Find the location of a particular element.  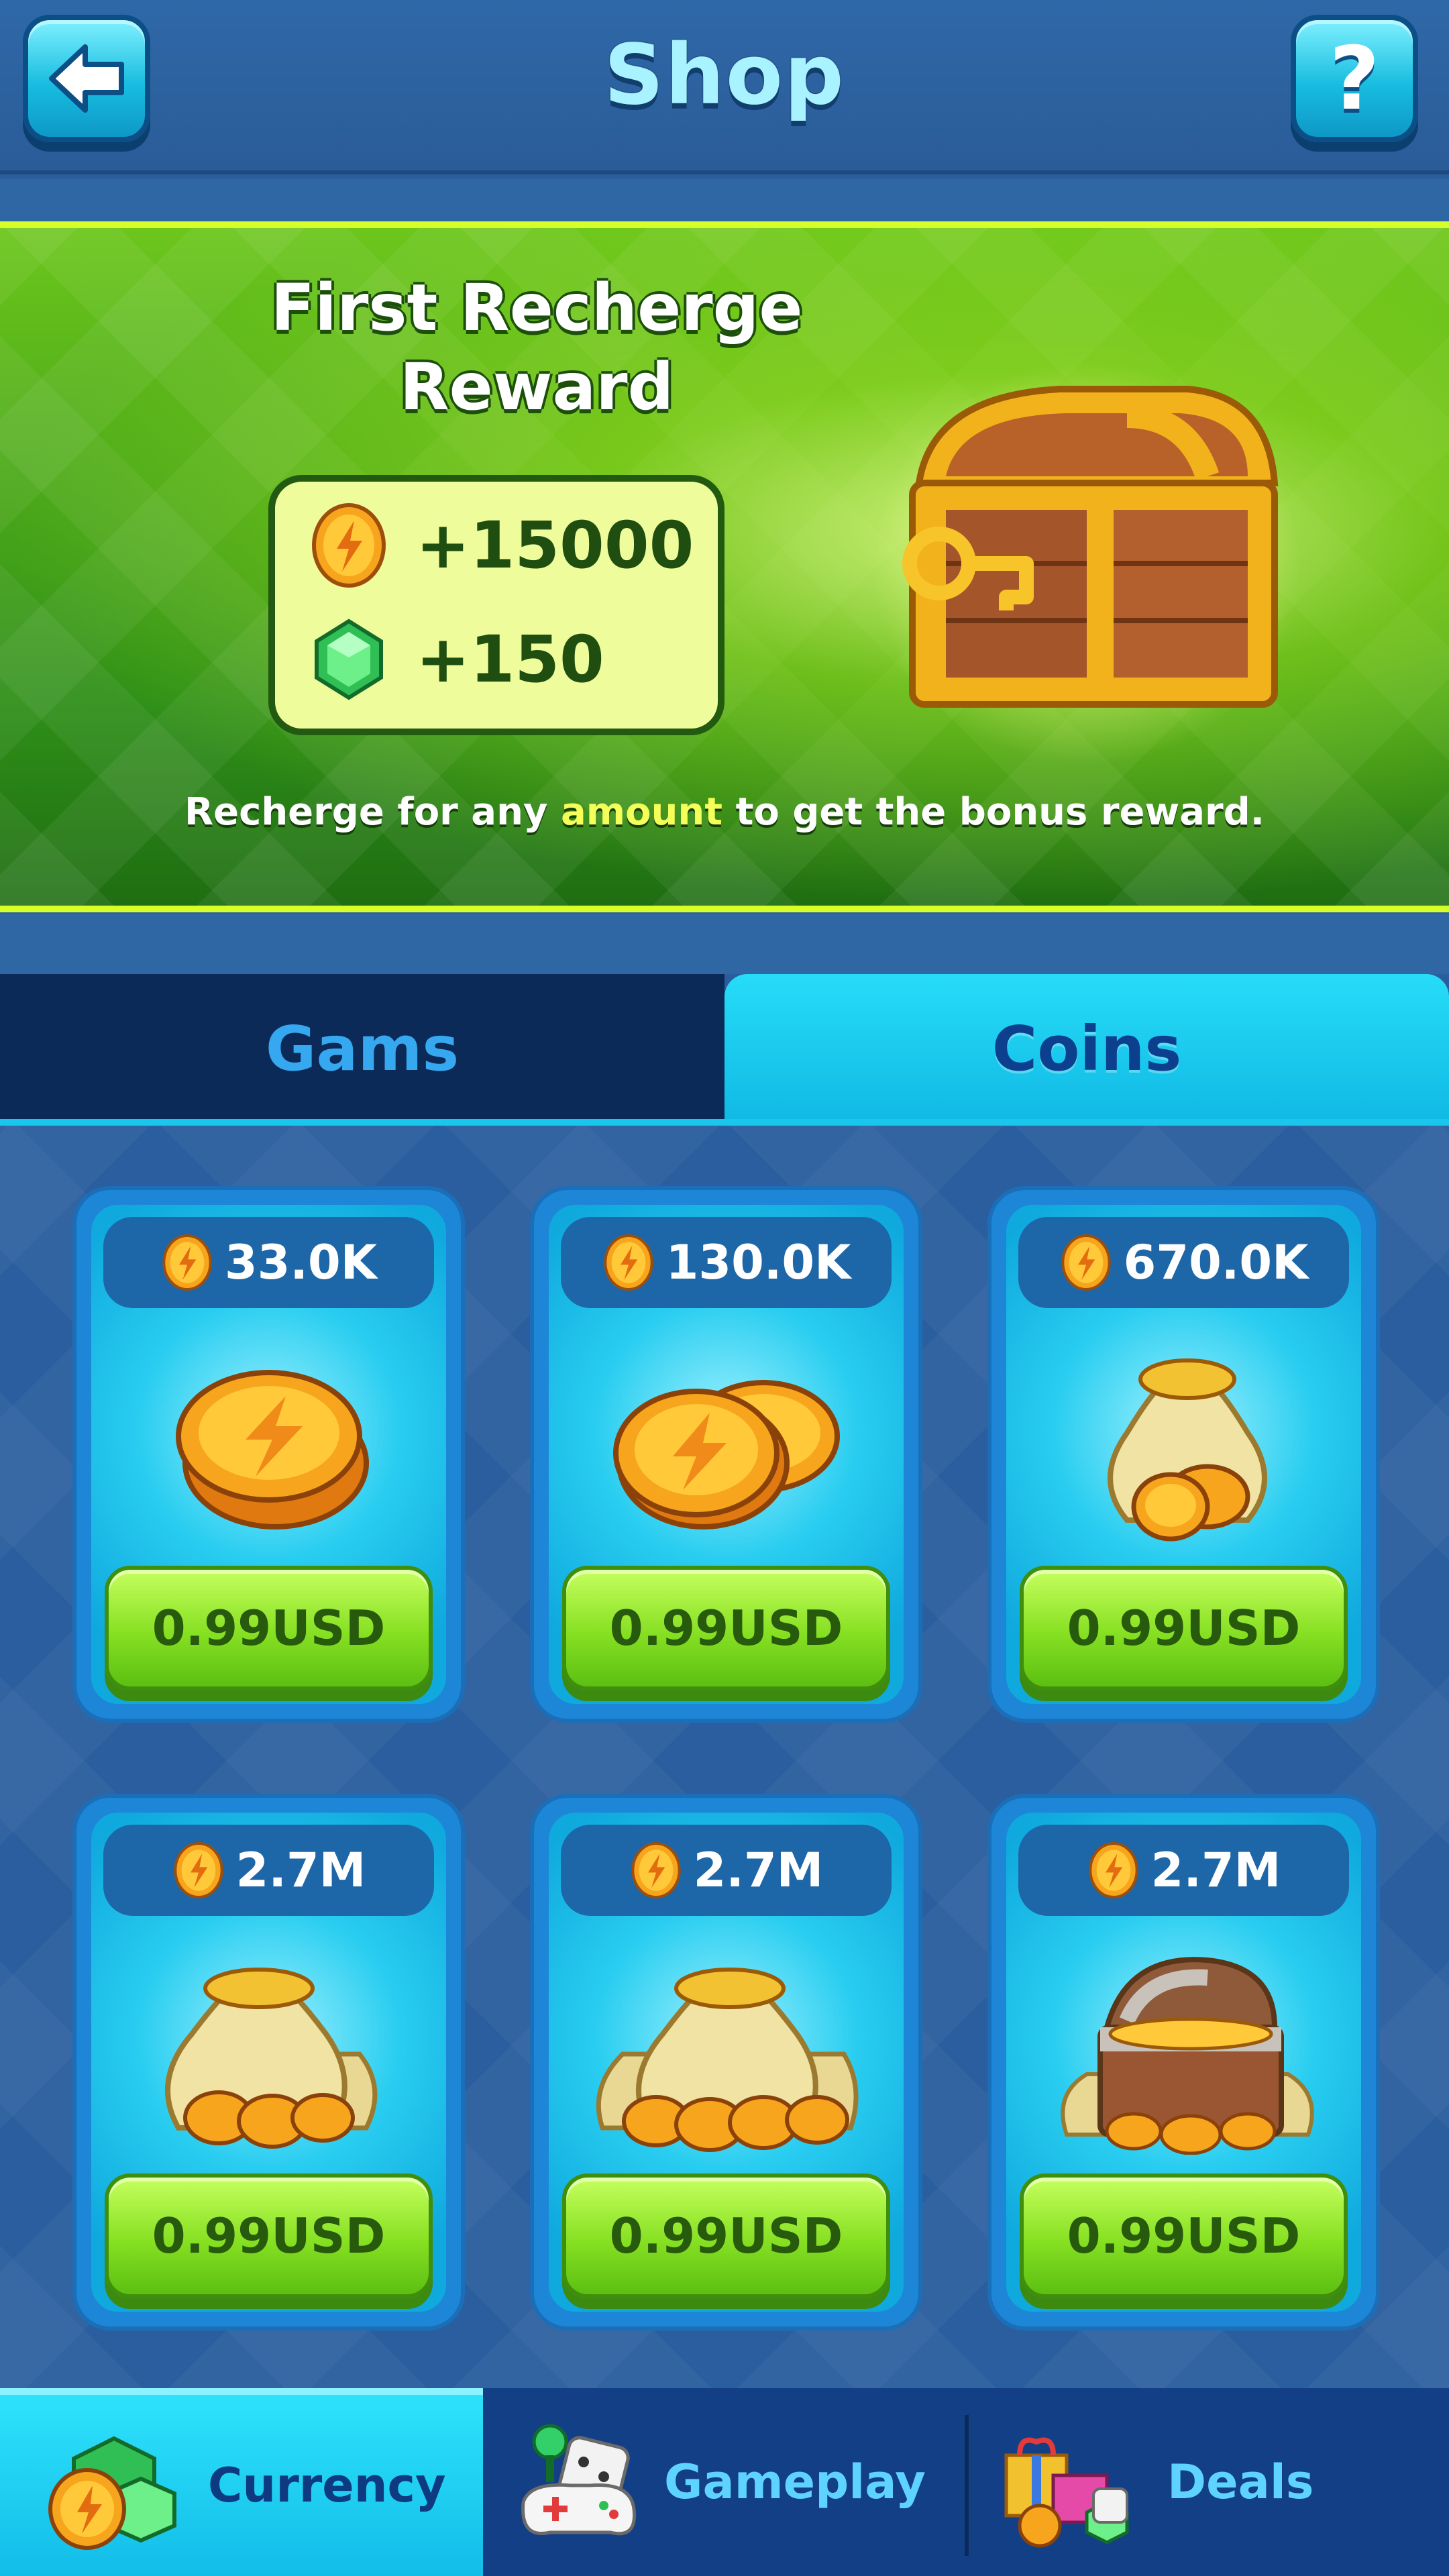

banner-title: First Recherge Reward is located at coordinates (536, 347).